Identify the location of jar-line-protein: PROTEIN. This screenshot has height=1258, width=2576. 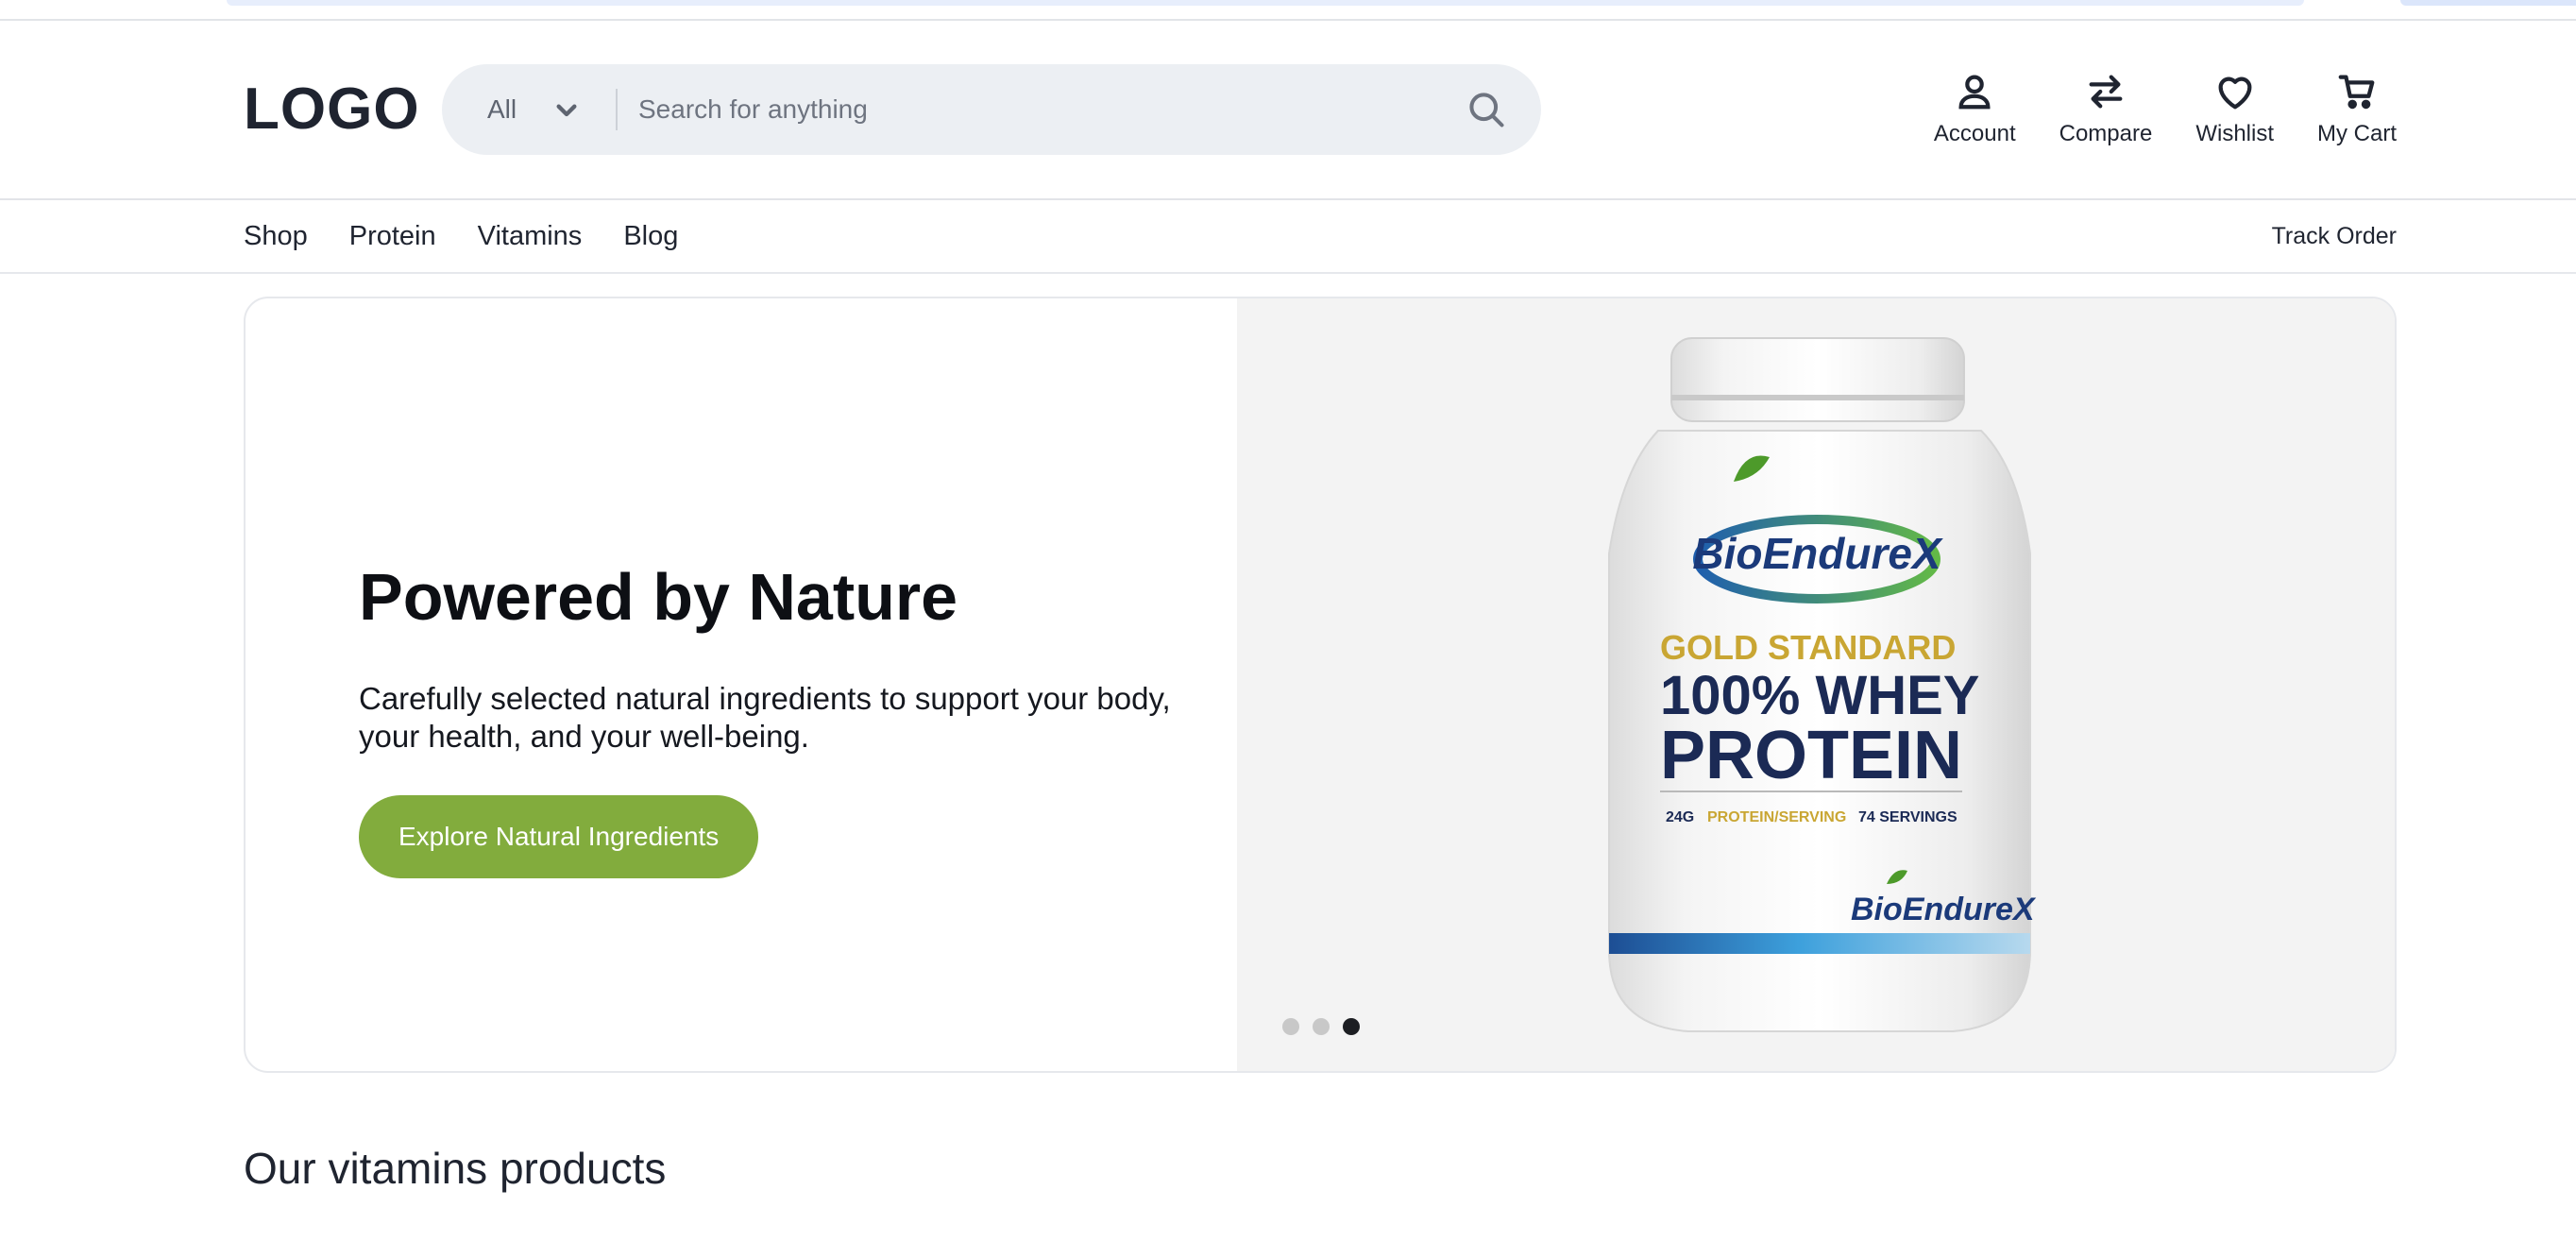
(1811, 755).